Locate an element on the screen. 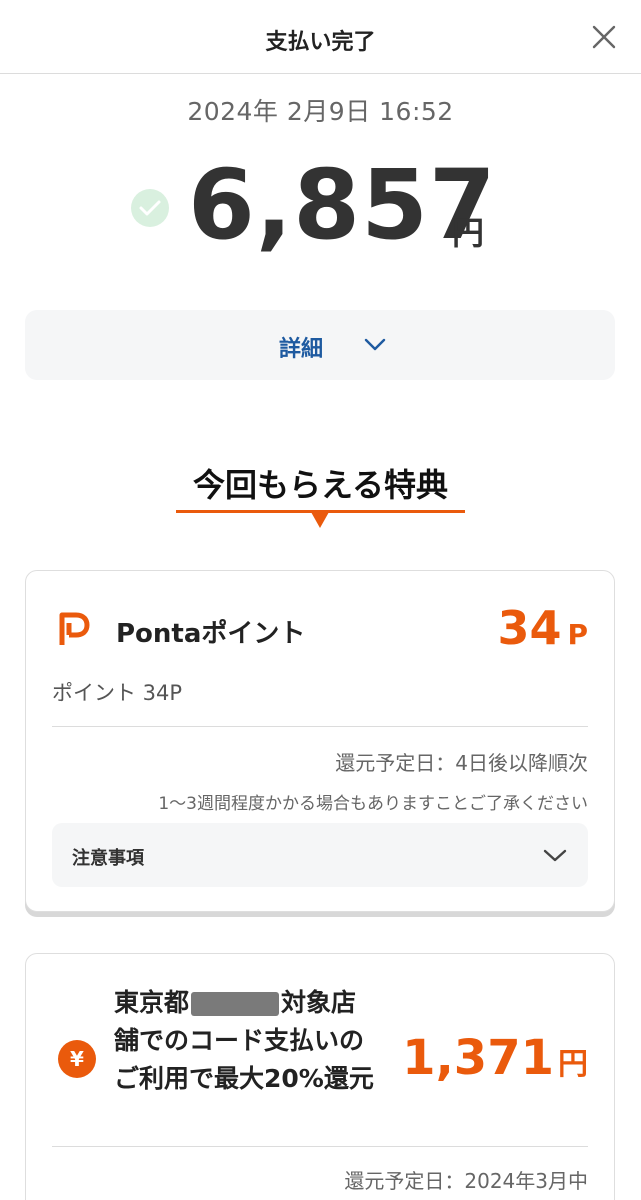  campaign-return-date: 還元予定日：2024年3月中 is located at coordinates (466, 1181).